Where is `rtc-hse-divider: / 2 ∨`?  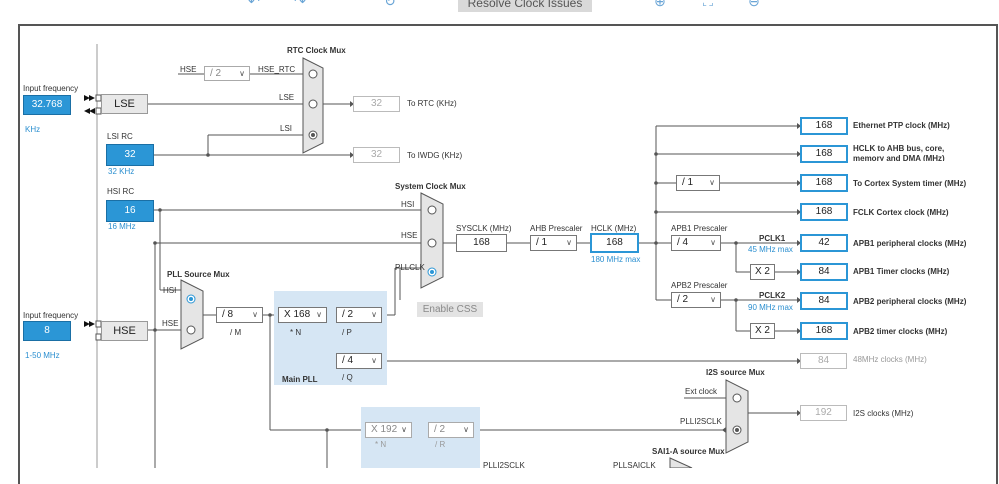 rtc-hse-divider: / 2 ∨ is located at coordinates (227, 73).